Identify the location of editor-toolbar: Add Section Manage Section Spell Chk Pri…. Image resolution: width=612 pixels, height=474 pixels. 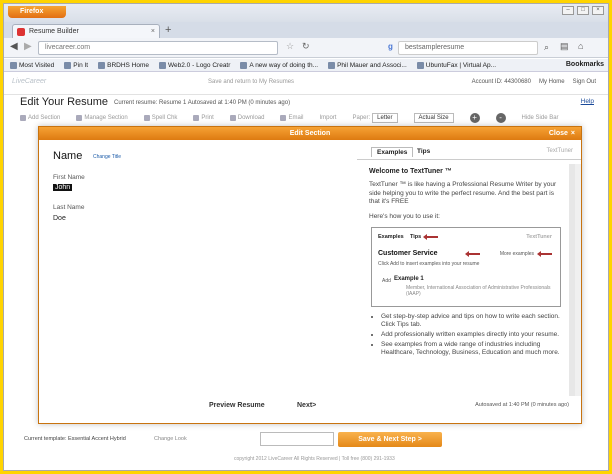
(308, 118).